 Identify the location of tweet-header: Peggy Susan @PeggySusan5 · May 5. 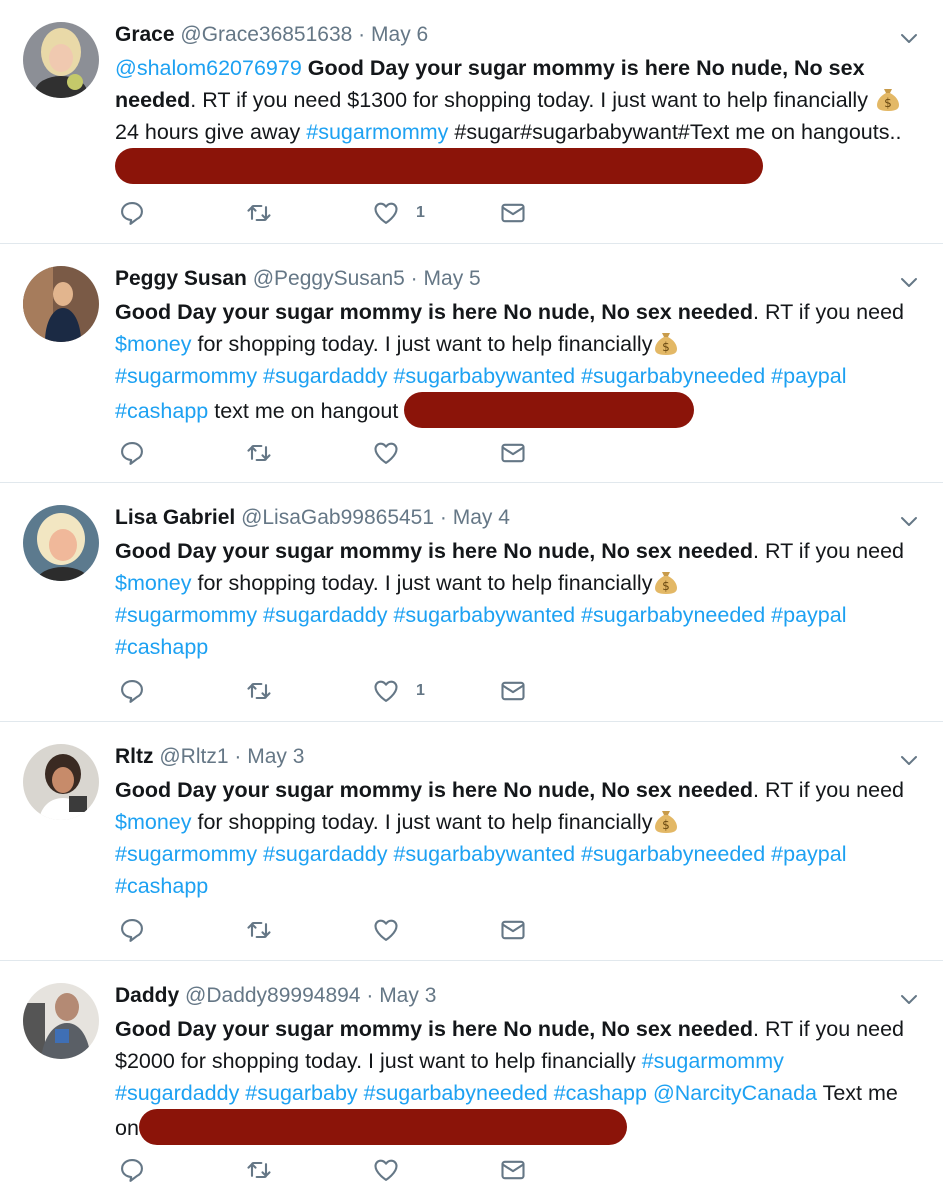
(298, 279).